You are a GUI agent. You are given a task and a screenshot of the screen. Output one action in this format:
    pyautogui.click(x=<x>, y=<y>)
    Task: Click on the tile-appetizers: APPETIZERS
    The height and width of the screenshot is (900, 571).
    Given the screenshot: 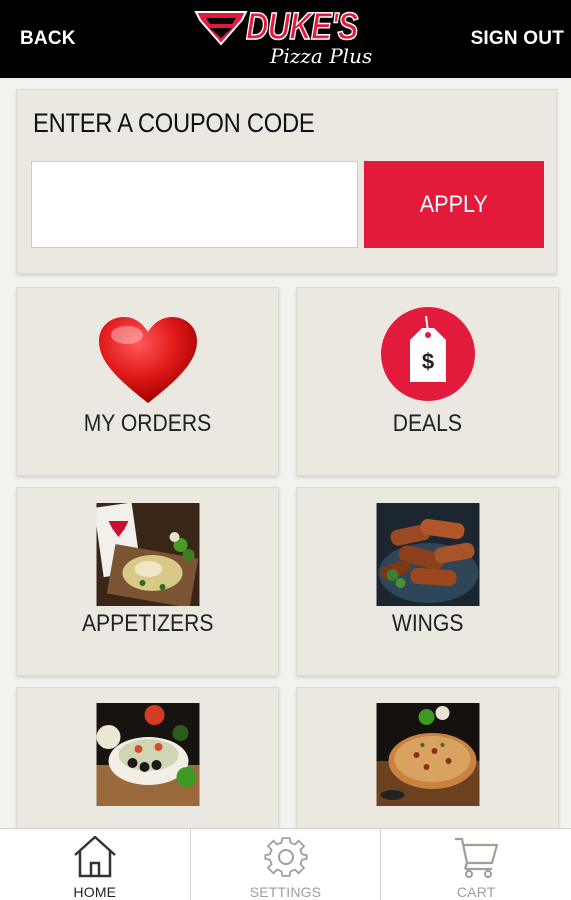 What is the action you would take?
    pyautogui.click(x=147, y=581)
    